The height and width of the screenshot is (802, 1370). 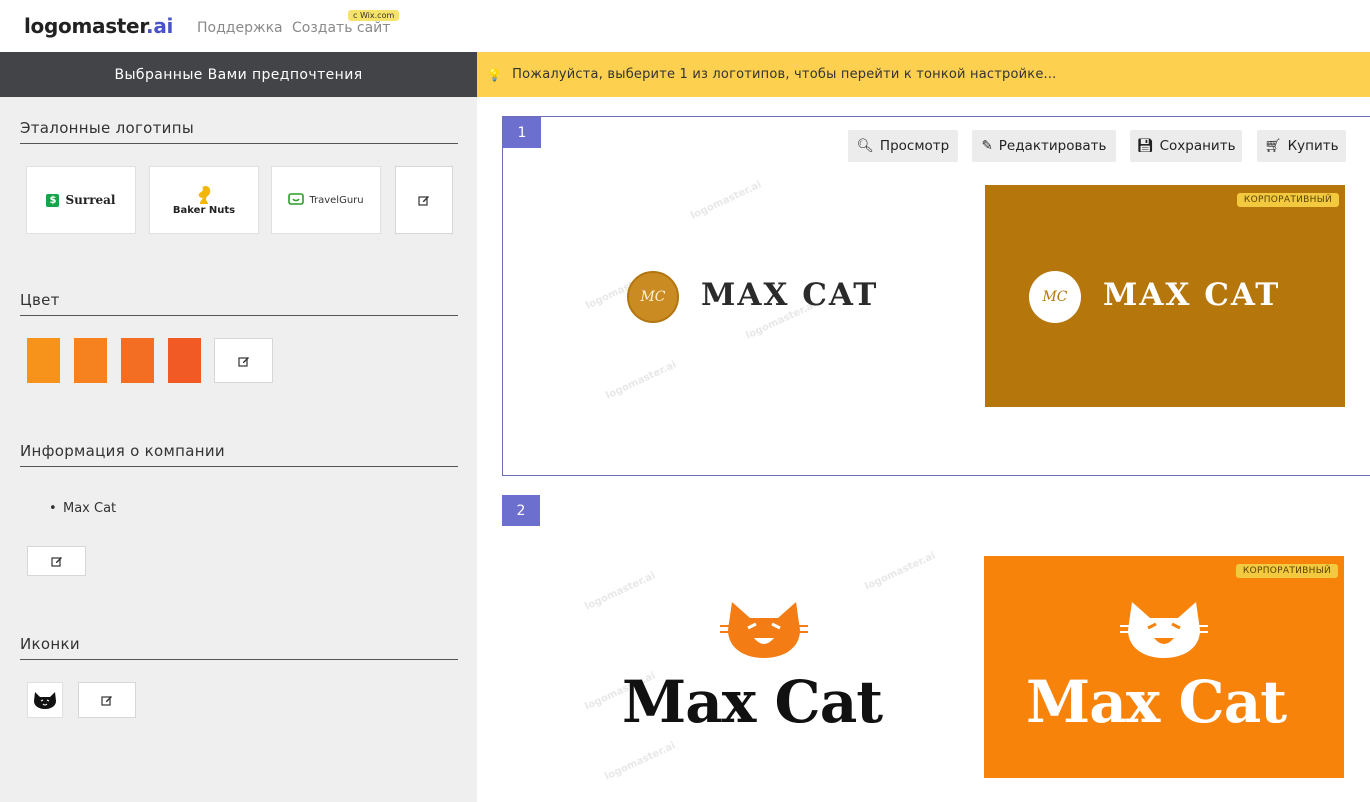 What do you see at coordinates (865, 146) in the screenshot?
I see `search-icon: 🔍︎` at bounding box center [865, 146].